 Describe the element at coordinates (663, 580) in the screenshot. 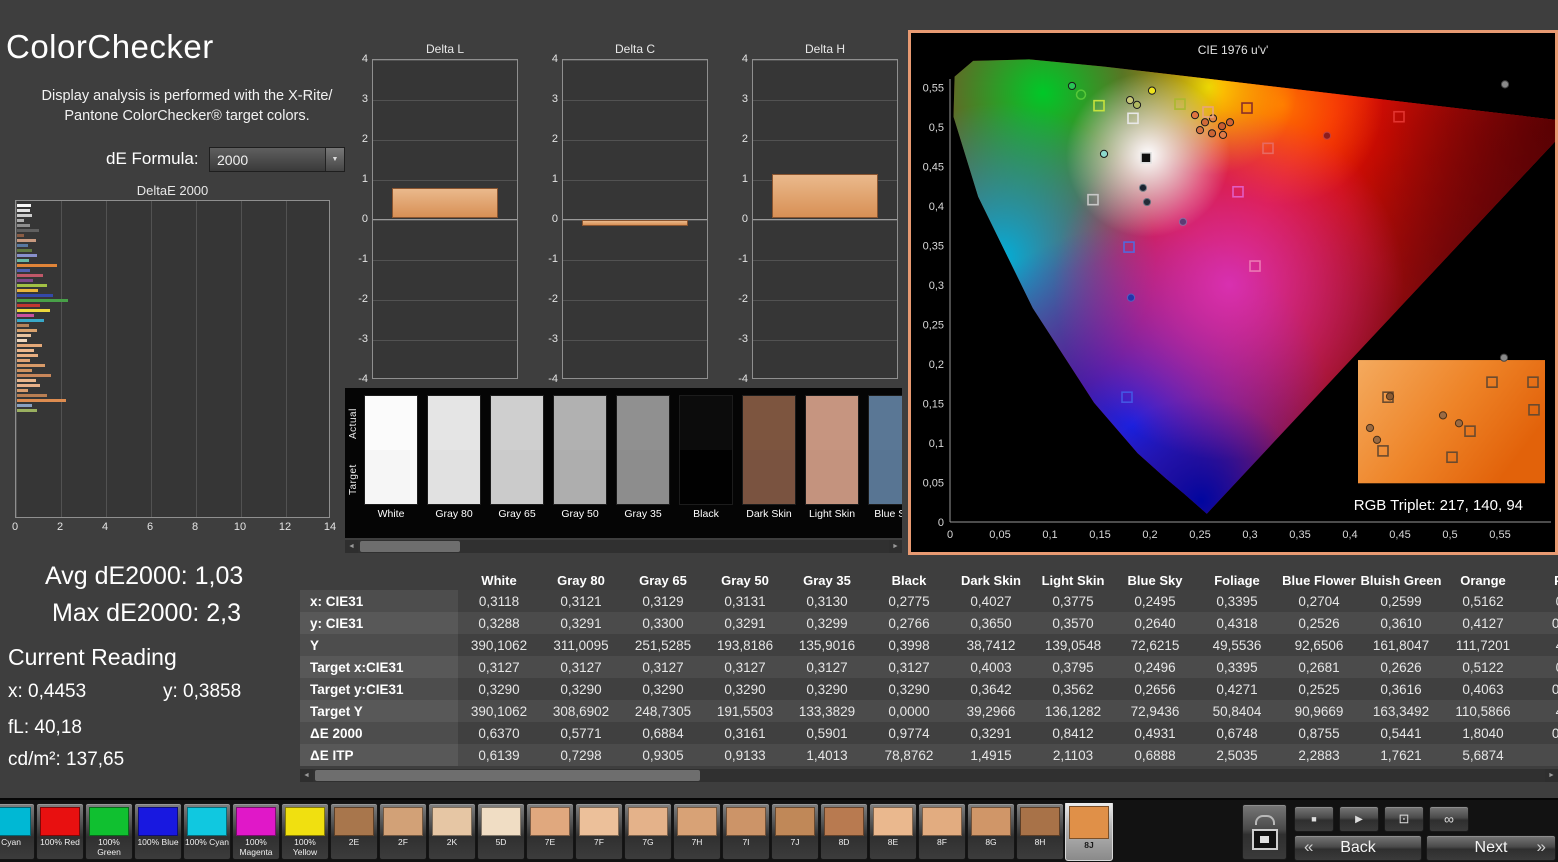

I see `table-column-header: Gray 65` at that location.